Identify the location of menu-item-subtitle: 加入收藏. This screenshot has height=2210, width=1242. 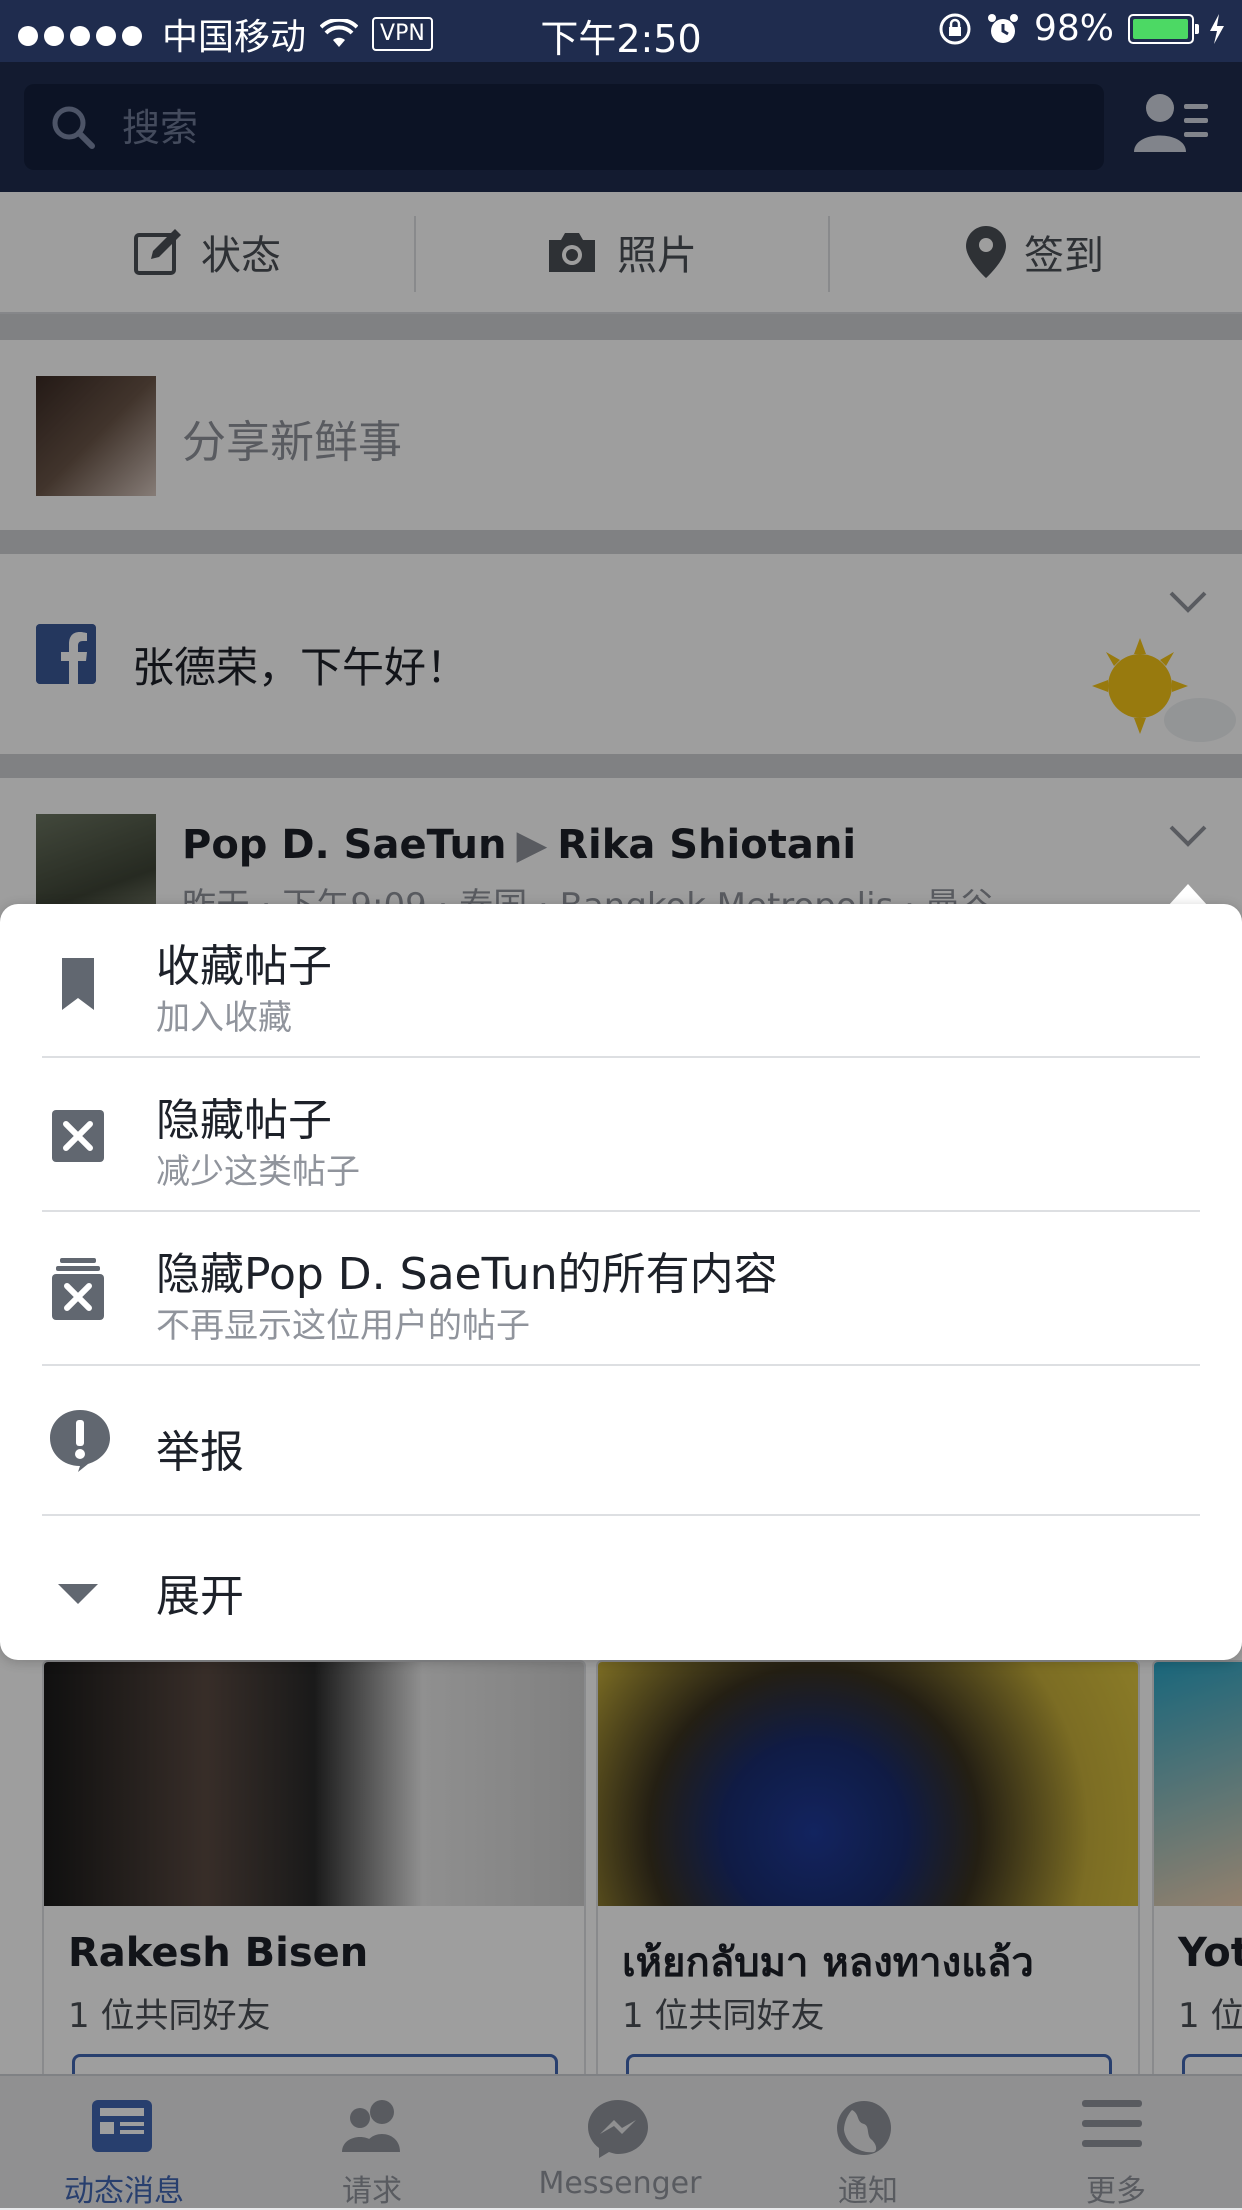
(224, 1018).